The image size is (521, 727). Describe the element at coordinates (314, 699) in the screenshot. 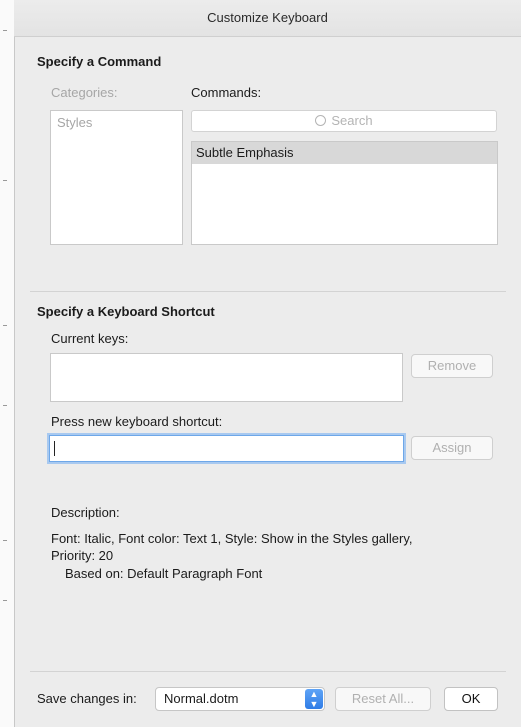

I see `up-down-chevron-icon: ▲ ▼` at that location.